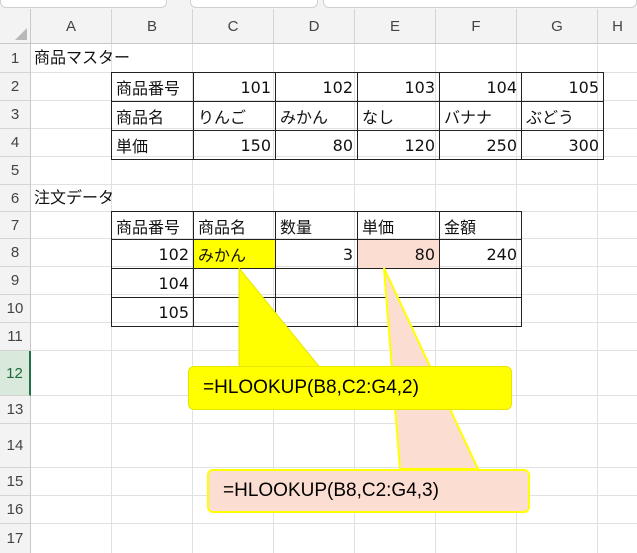 The height and width of the screenshot is (553, 637). I want to click on callout-hlookup-name: =HLOOKUP(B8,C2:G4,2), so click(350, 388).